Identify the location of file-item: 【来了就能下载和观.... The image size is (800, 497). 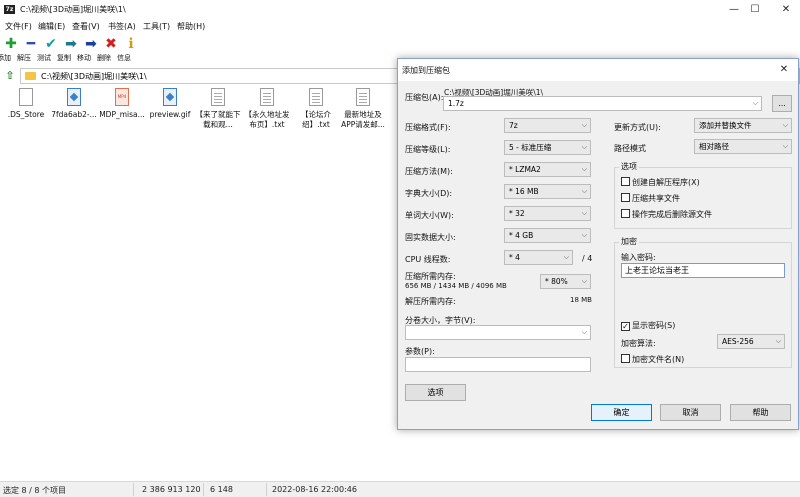
(218, 109).